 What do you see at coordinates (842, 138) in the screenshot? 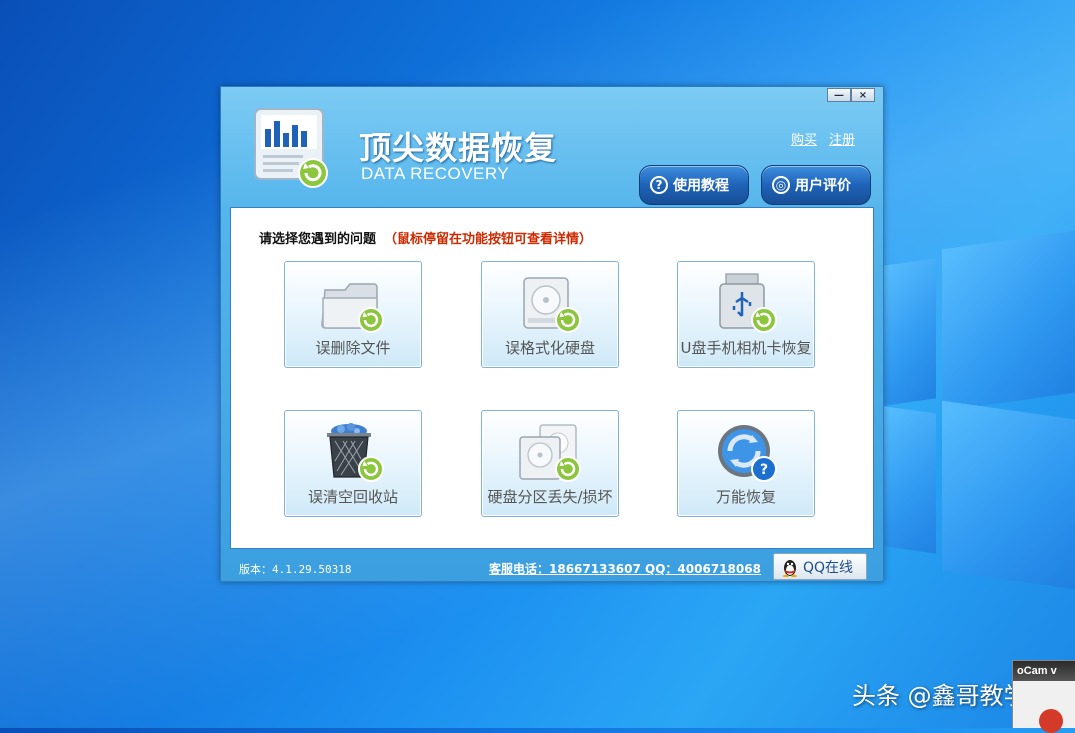
I see `register-link: 注册` at bounding box center [842, 138].